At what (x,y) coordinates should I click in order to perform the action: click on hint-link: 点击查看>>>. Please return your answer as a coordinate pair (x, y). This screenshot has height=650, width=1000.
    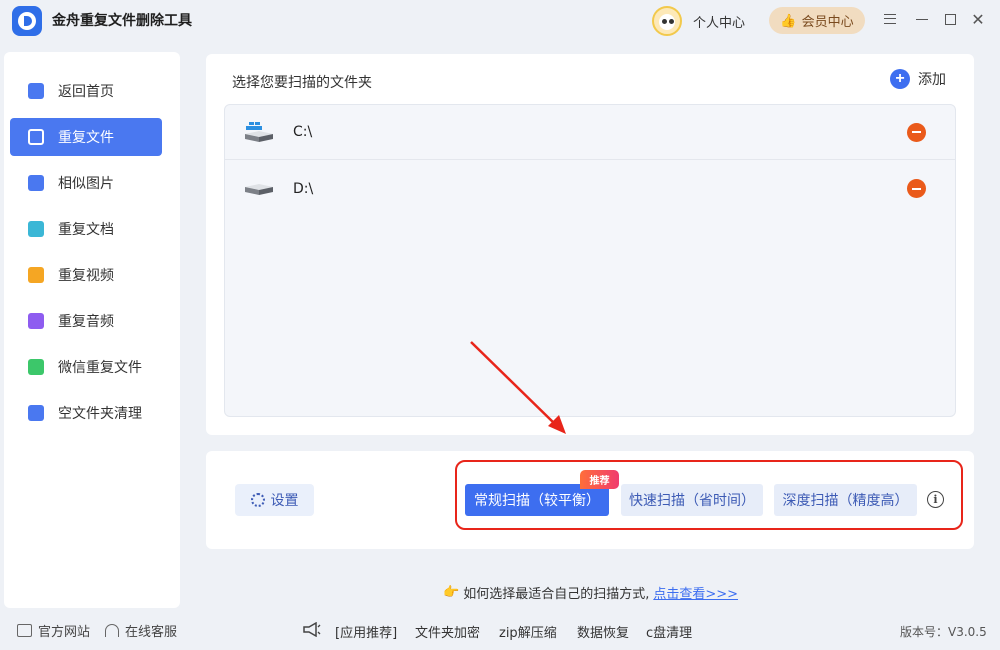
    Looking at the image, I should click on (695, 592).